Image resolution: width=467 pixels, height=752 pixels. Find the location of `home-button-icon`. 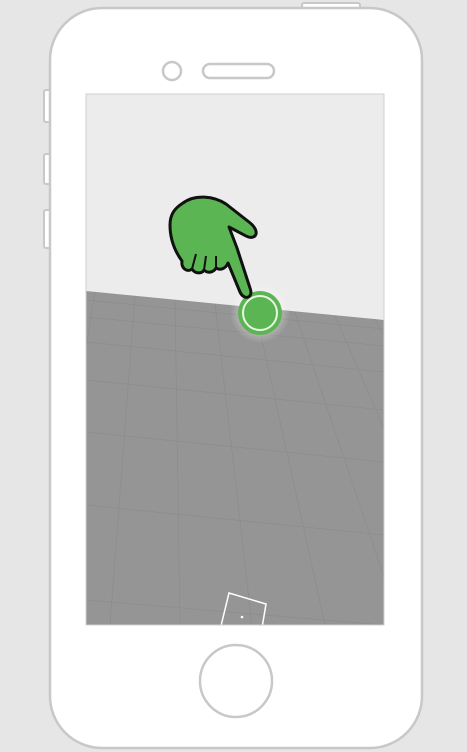

home-button-icon is located at coordinates (236, 681).